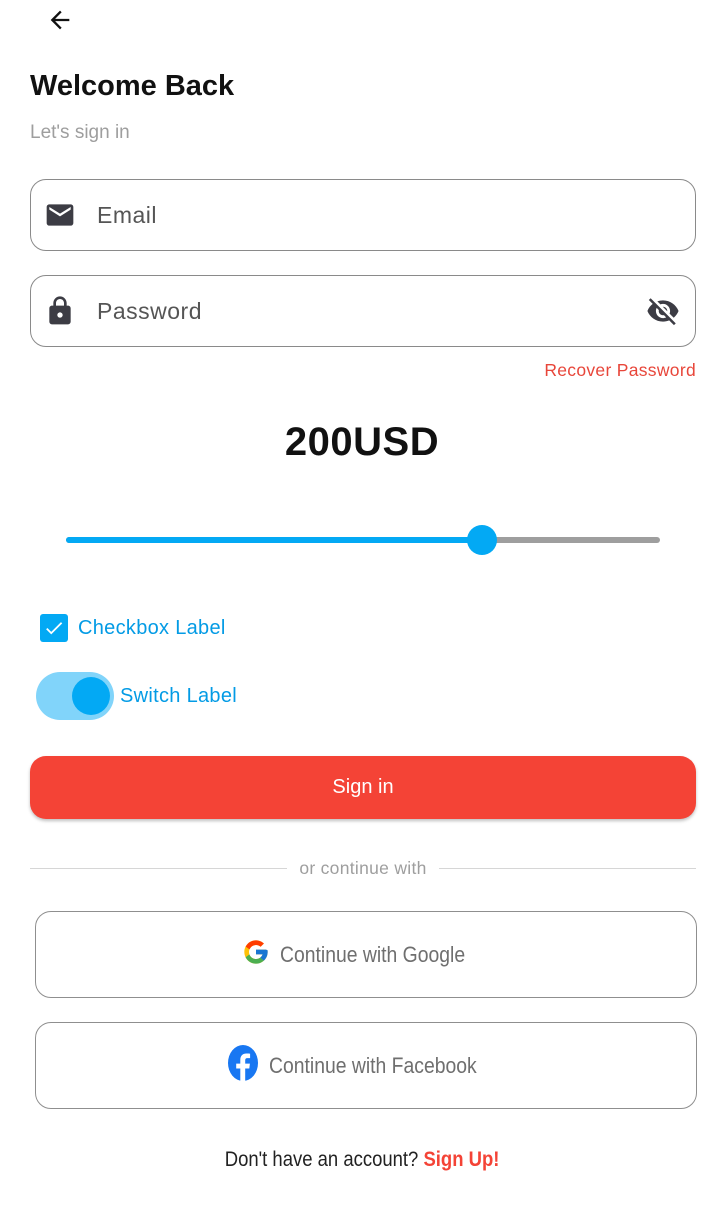 The image size is (724, 1224). Describe the element at coordinates (620, 370) in the screenshot. I see `recover-password-link: Recover Password` at that location.